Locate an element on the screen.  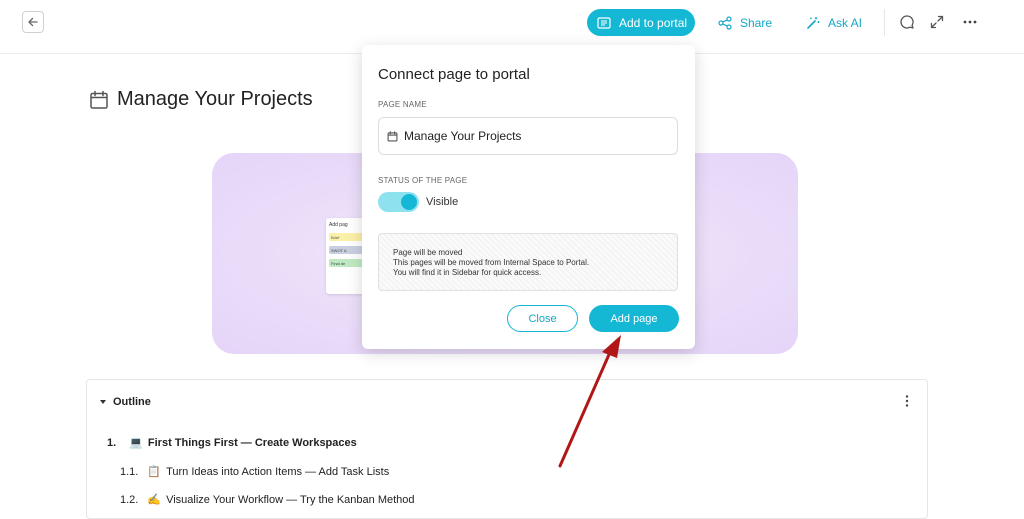
ask-ai-label: Ask AI is located at coordinates (845, 23).